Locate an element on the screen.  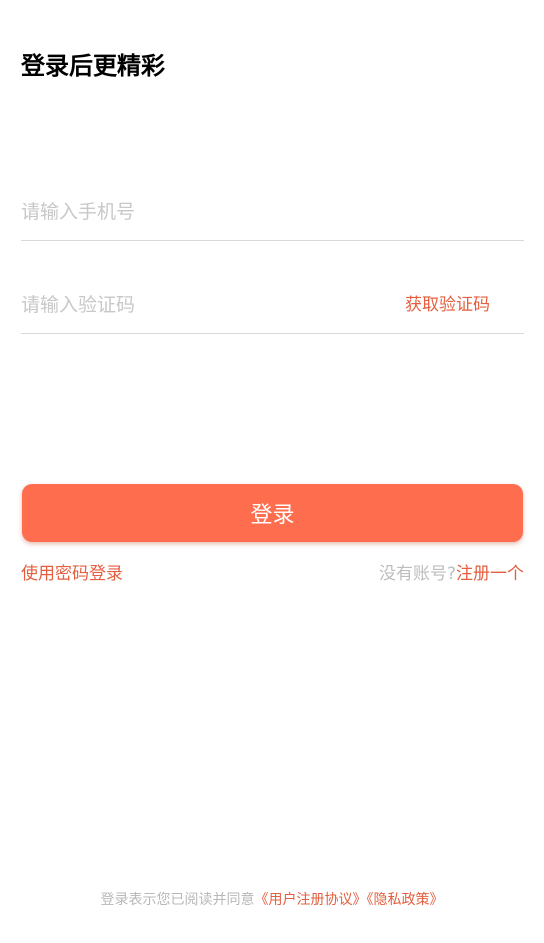
login-button: 登录 is located at coordinates (272, 513).